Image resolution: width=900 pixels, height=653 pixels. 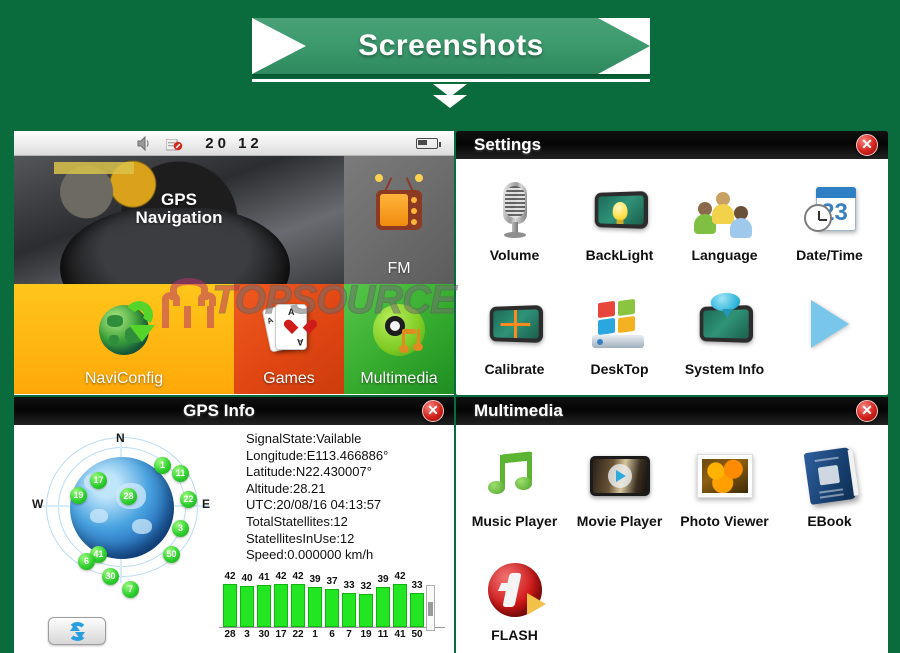 What do you see at coordinates (127, 327) in the screenshot?
I see `globe-download-icon` at bounding box center [127, 327].